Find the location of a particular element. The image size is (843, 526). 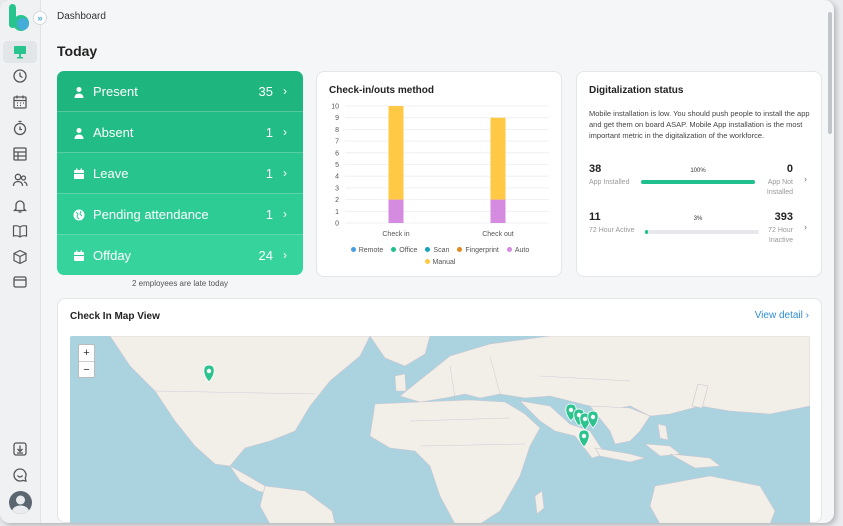

sidebar-item-notifications is located at coordinates (20, 206).